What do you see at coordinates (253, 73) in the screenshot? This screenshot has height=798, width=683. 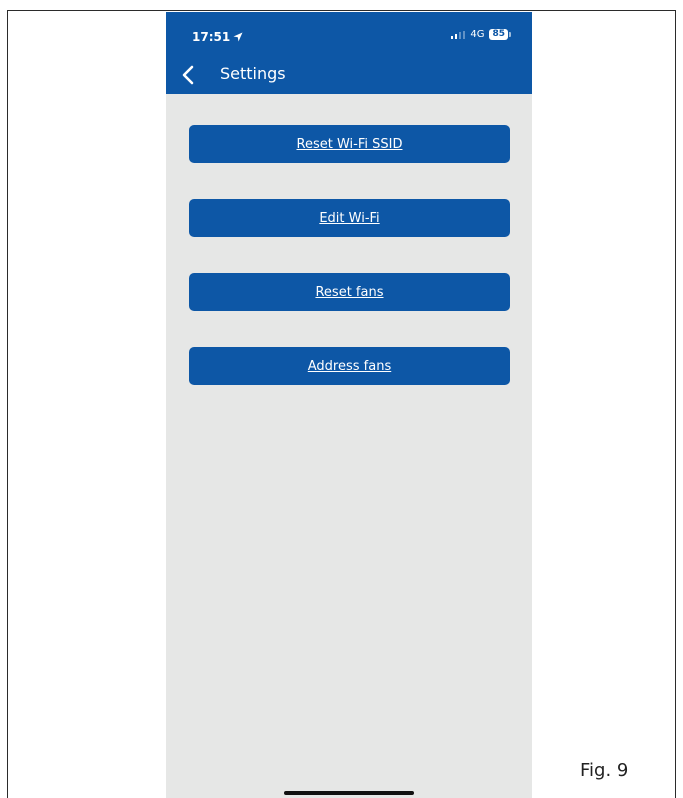 I see `page-title: Settings` at bounding box center [253, 73].